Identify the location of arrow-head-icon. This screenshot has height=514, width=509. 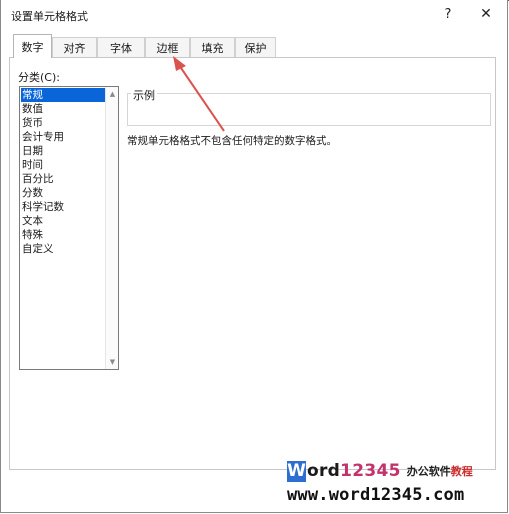
(179, 63).